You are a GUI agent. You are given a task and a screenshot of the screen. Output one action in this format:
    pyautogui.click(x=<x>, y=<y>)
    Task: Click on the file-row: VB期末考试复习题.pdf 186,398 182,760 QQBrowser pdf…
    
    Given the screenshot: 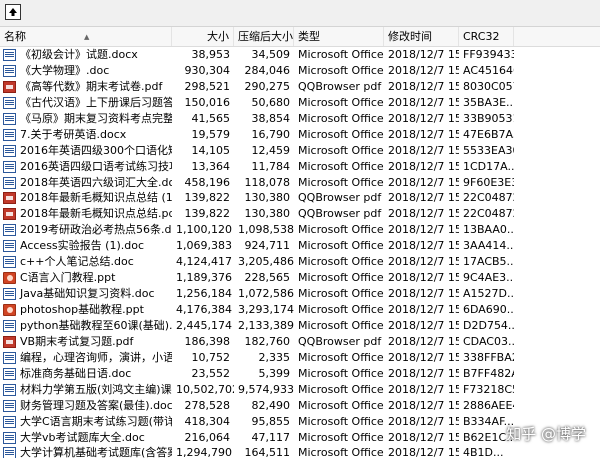 What is the action you would take?
    pyautogui.click(x=300, y=342)
    